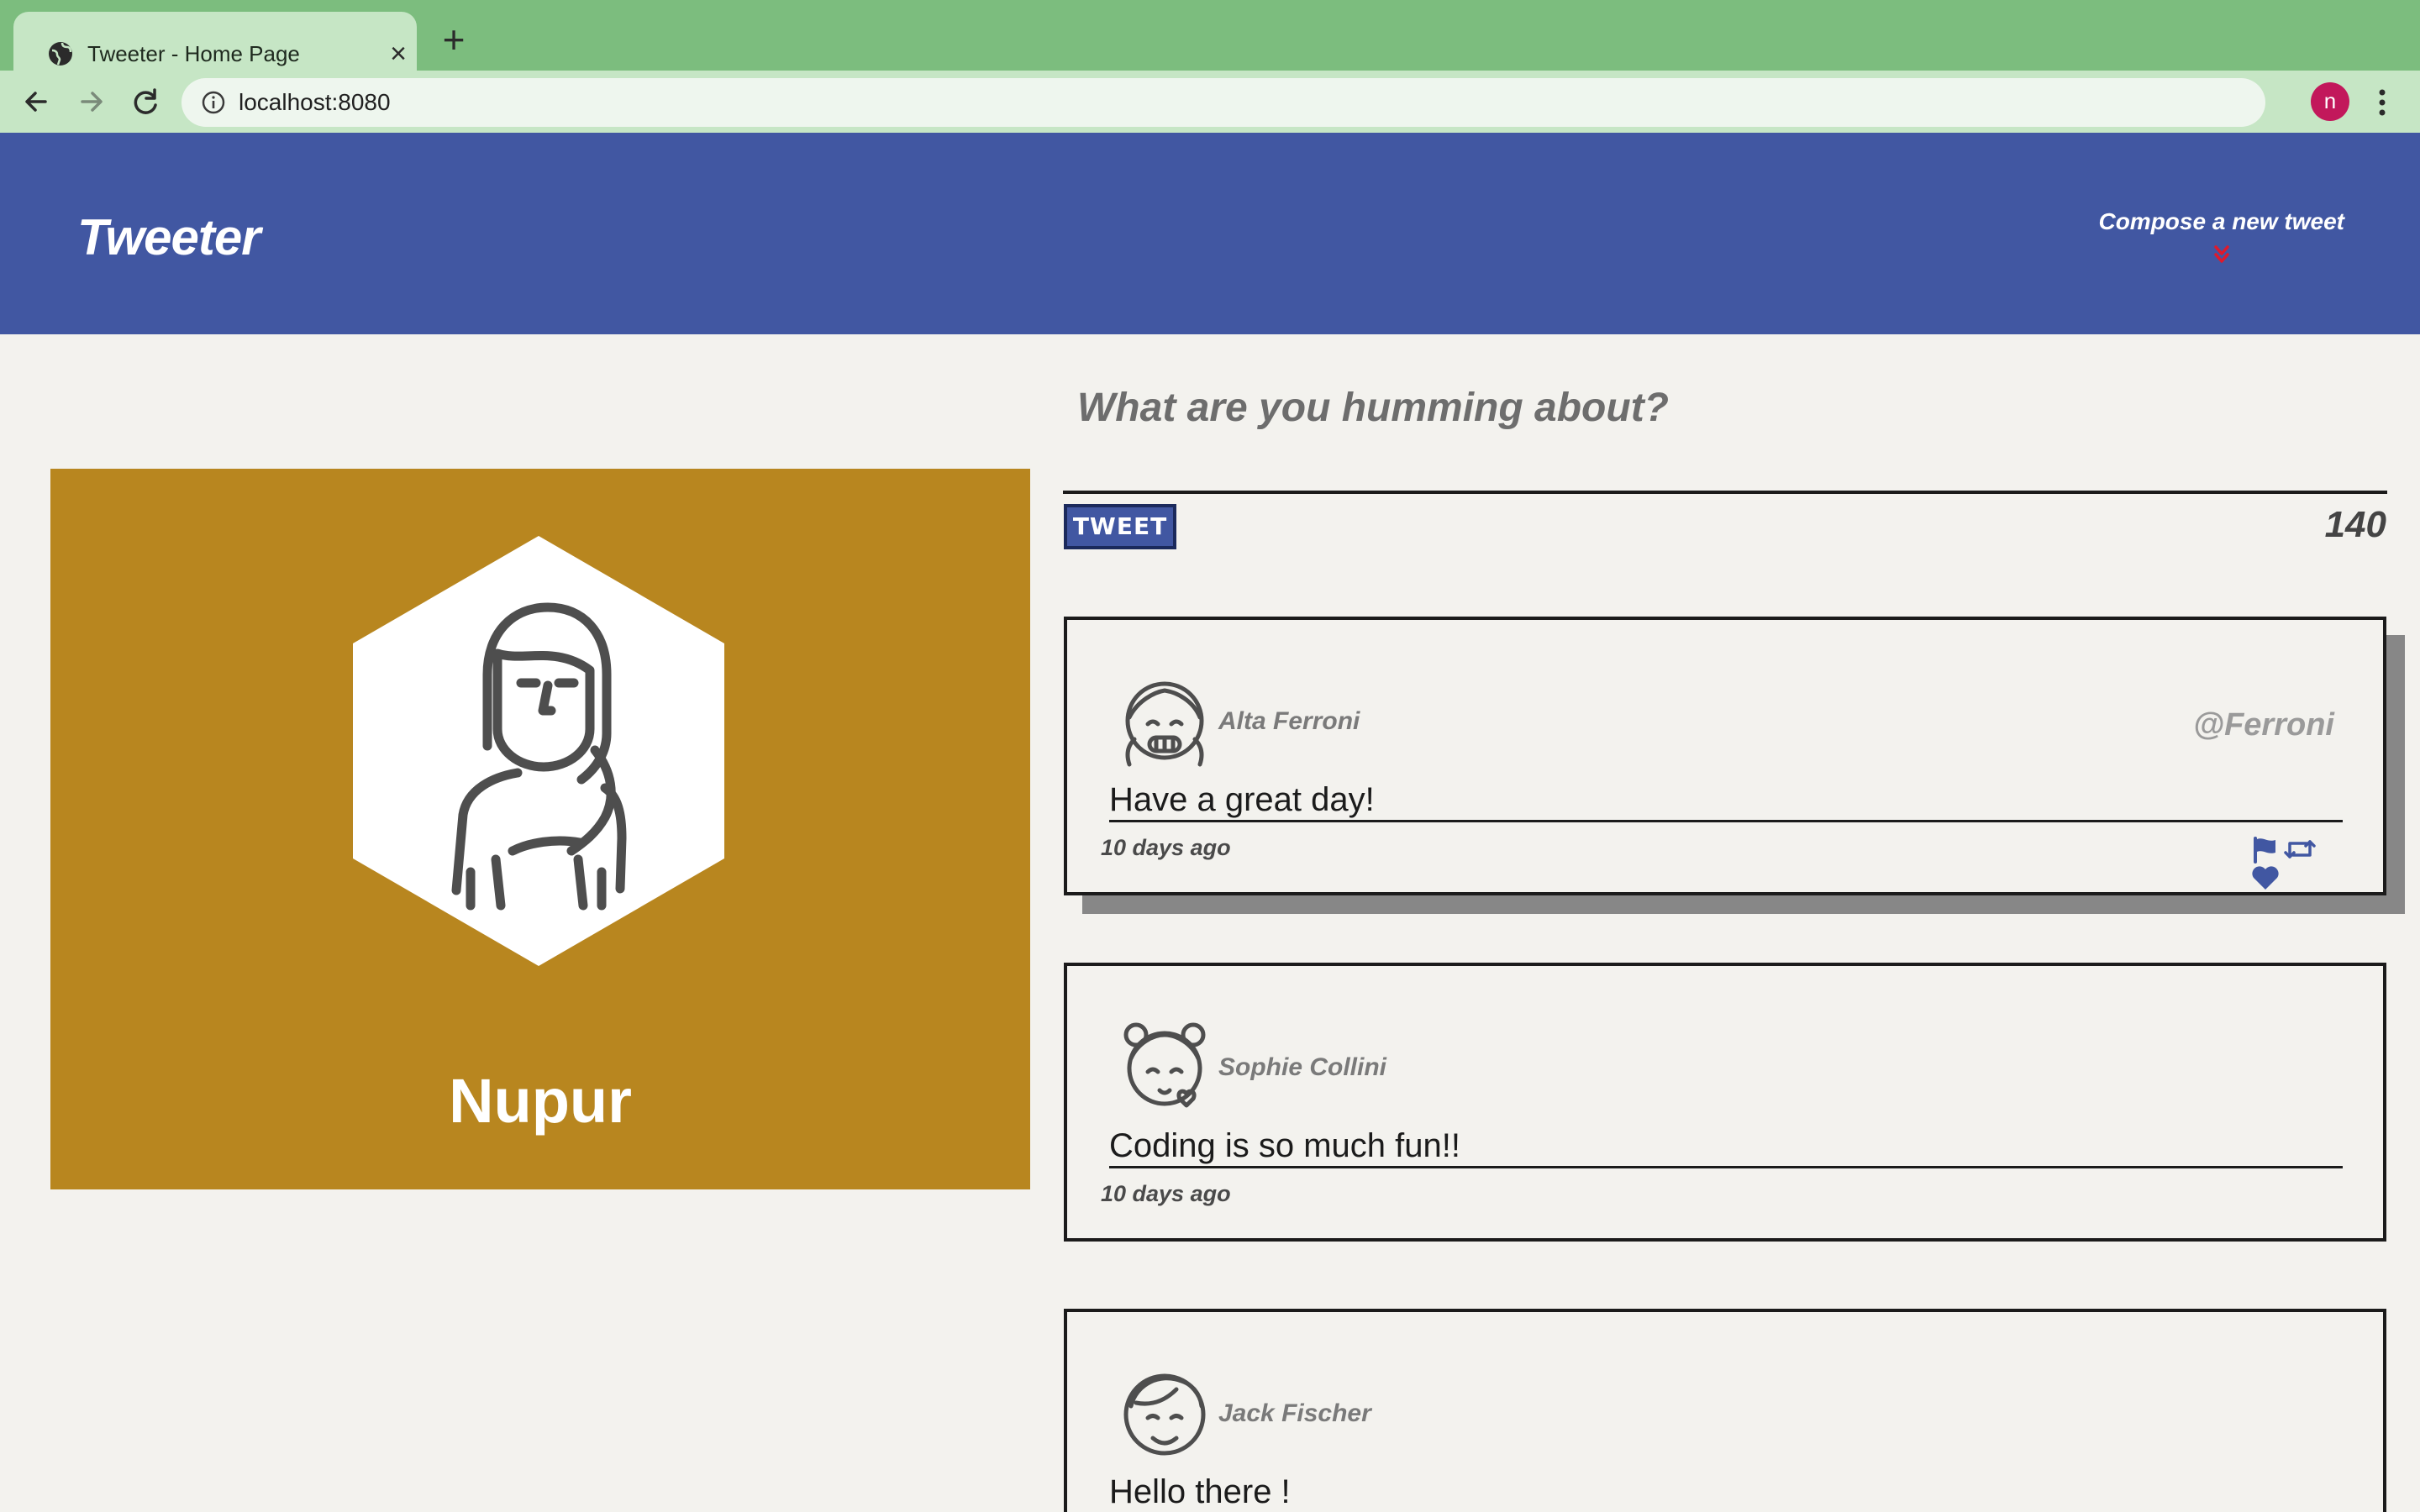 The image size is (2420, 1512). I want to click on tweet-card: Jack Fischer Hello there !, so click(1725, 1410).